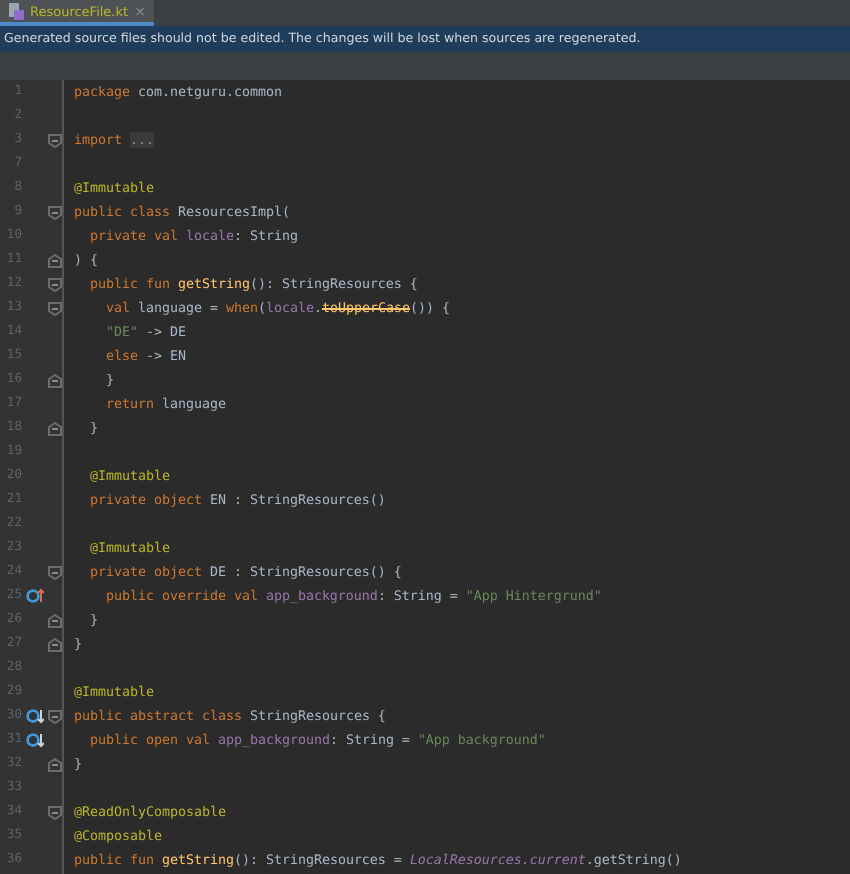 The image size is (850, 874). Describe the element at coordinates (35, 596) in the screenshot. I see `overrides-icon` at that location.